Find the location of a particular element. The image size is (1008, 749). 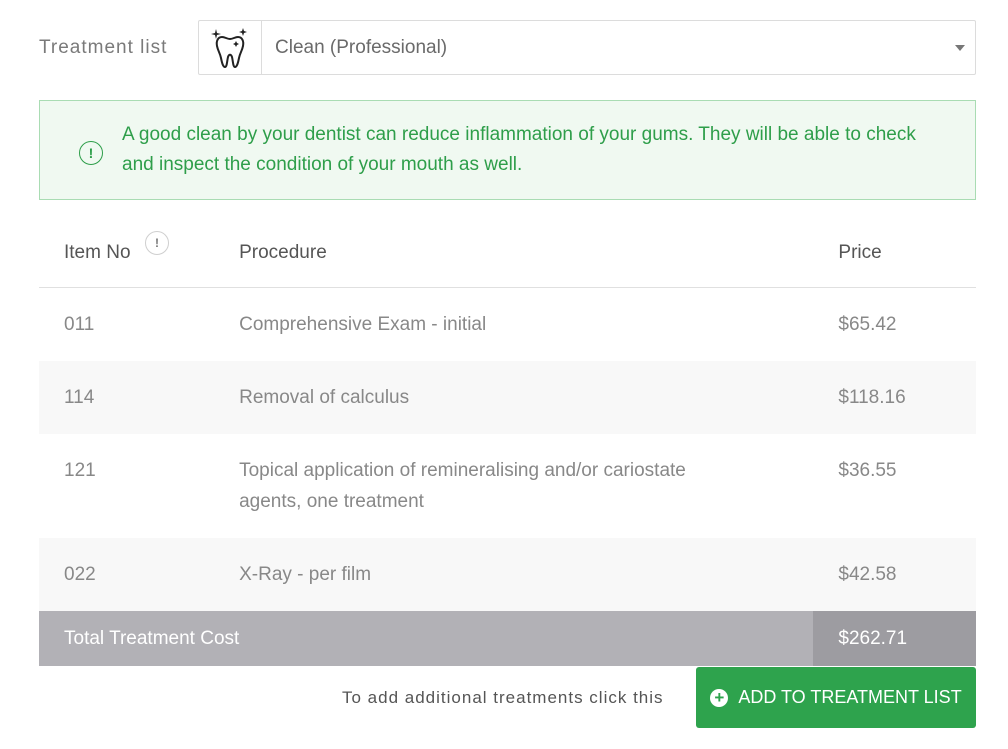

row-procedure: Removal of calculus is located at coordinates (526, 397).